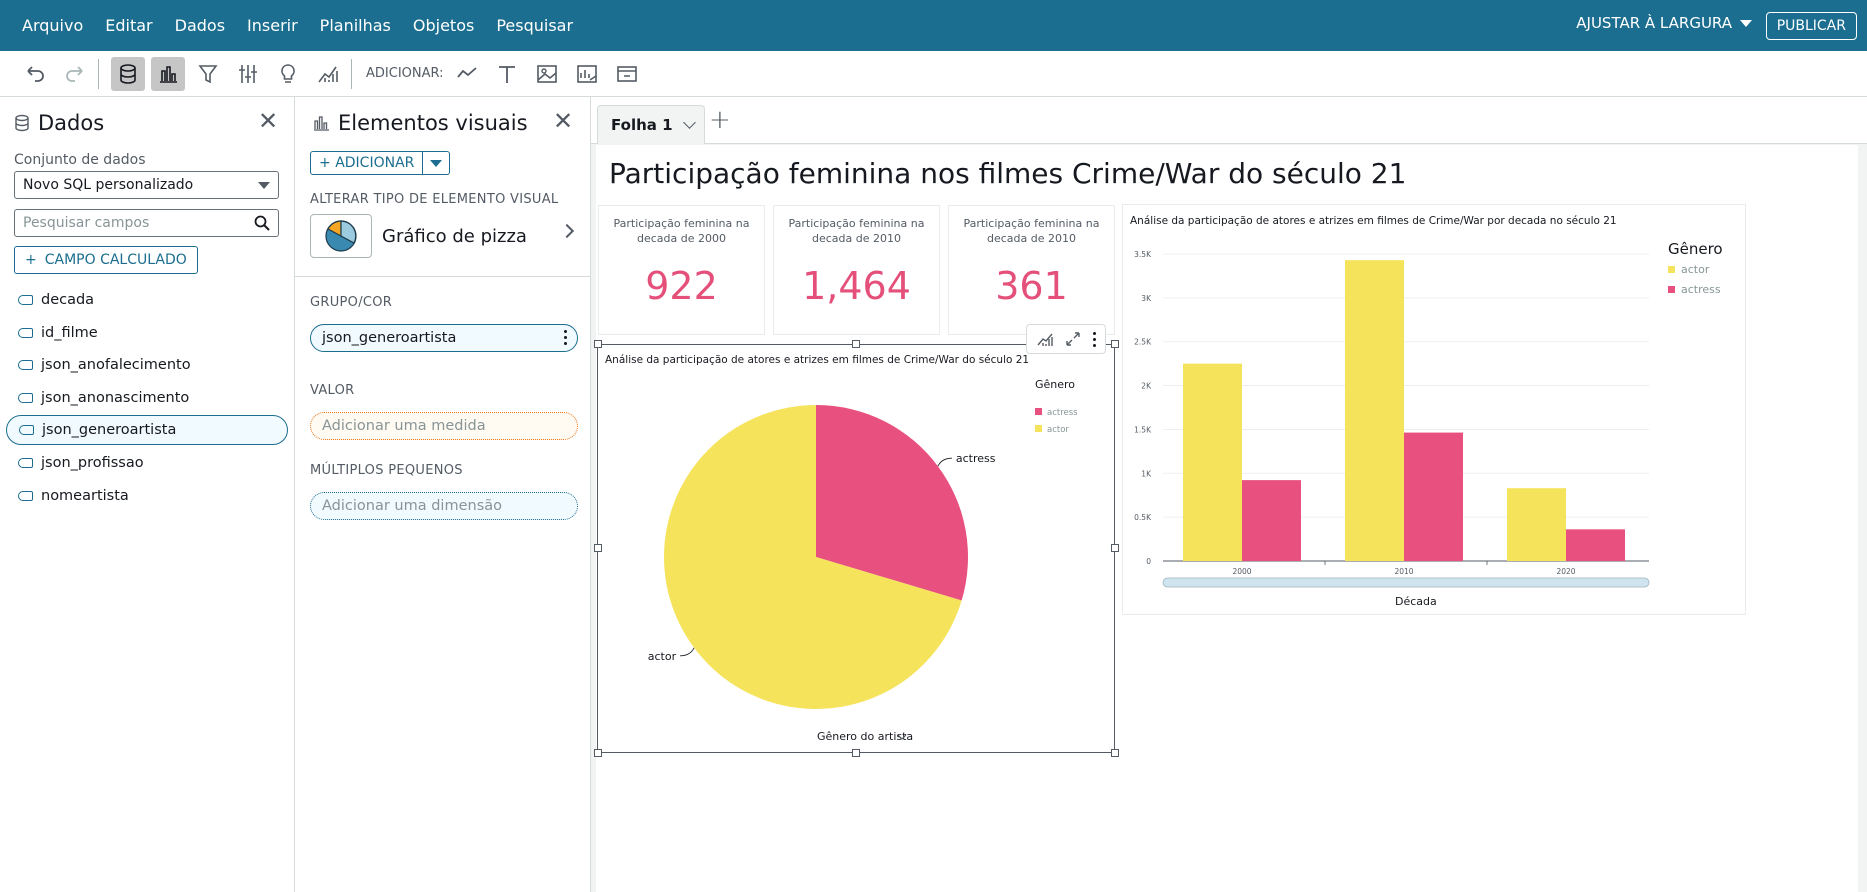 The width and height of the screenshot is (1867, 892). Describe the element at coordinates (147, 463) in the screenshot. I see `field-item-json-profissao: json_profissao` at that location.